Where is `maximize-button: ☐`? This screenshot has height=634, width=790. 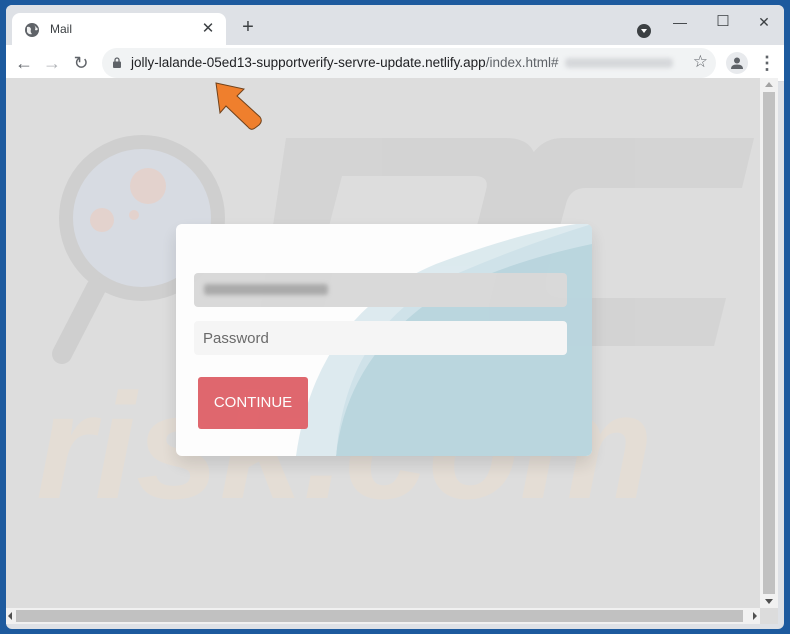
maximize-button: ☐ is located at coordinates (723, 22).